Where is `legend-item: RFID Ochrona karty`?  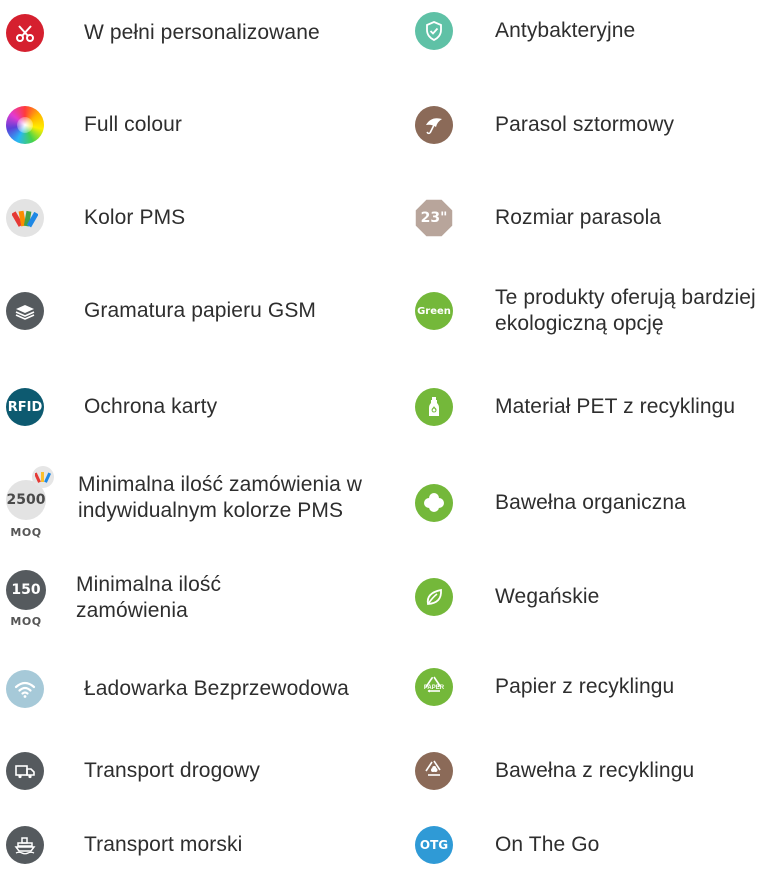
legend-item: RFID Ochrona karty is located at coordinates (206, 407).